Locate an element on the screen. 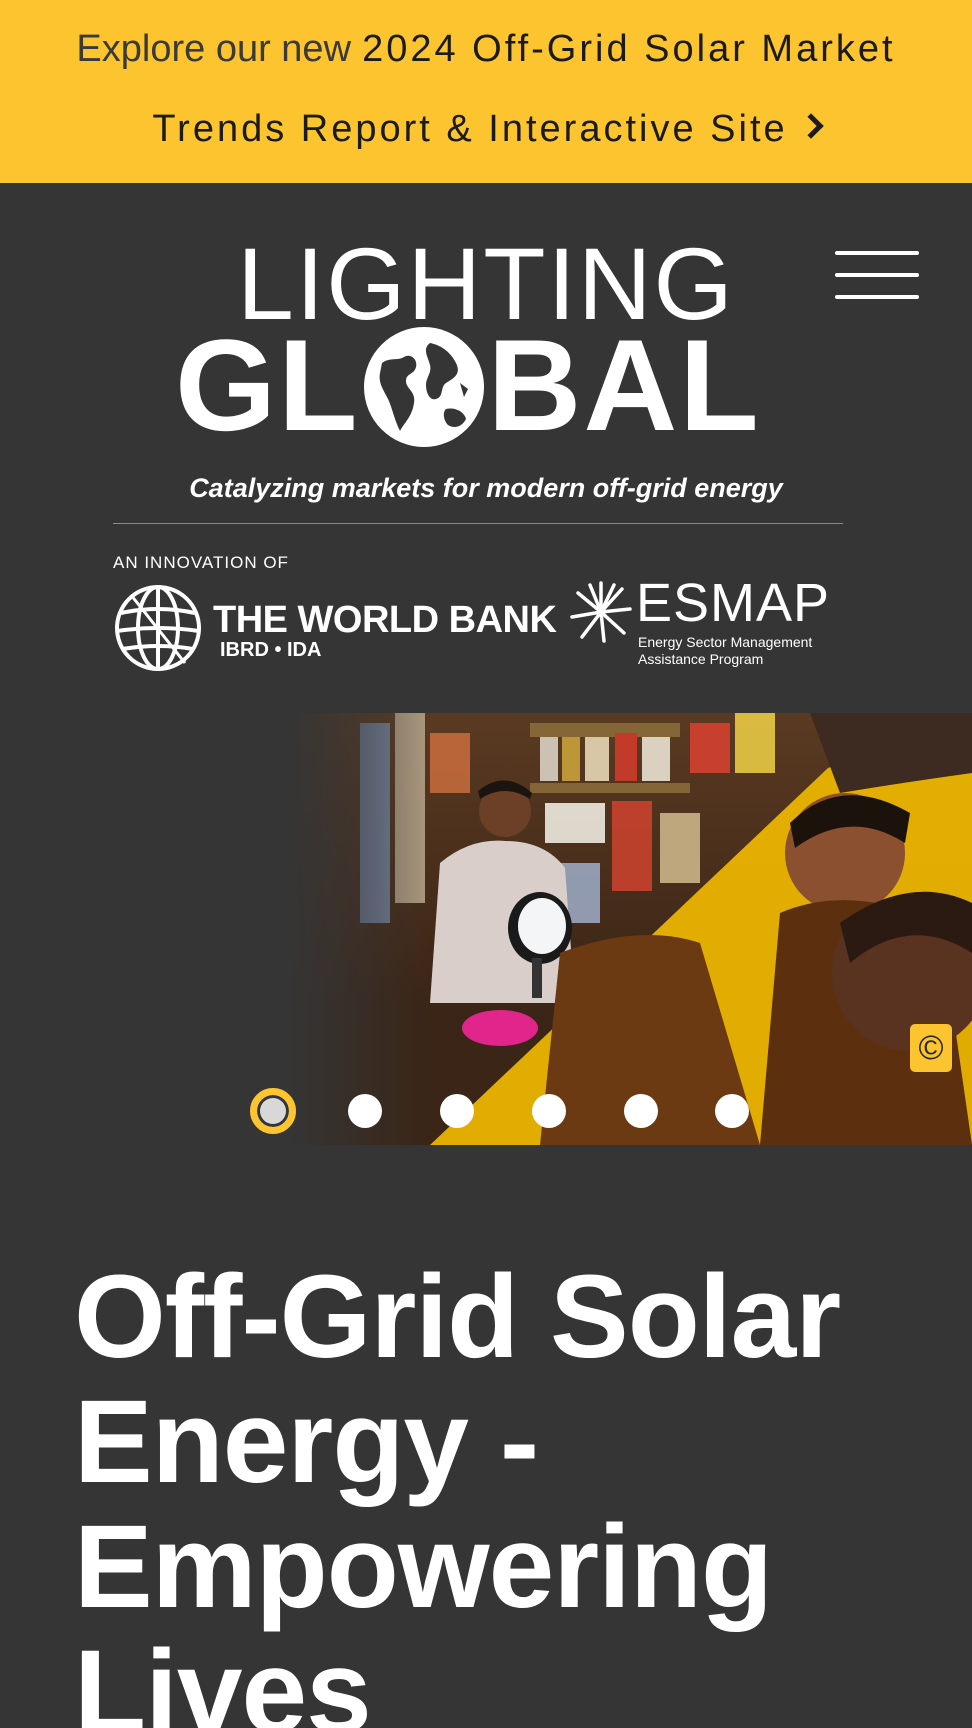 This screenshot has width=972, height=1728. banner-report-subtitle: Trends Report & Interactive Site is located at coordinates (470, 129).